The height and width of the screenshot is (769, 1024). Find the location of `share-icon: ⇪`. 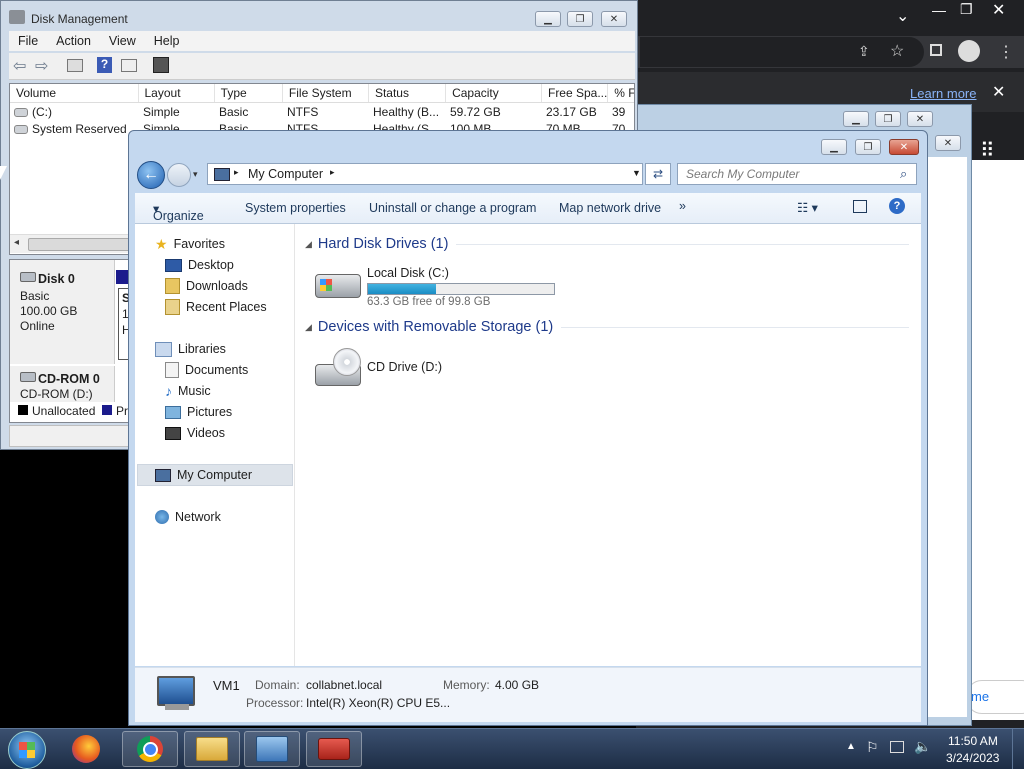

share-icon: ⇪ is located at coordinates (864, 51).